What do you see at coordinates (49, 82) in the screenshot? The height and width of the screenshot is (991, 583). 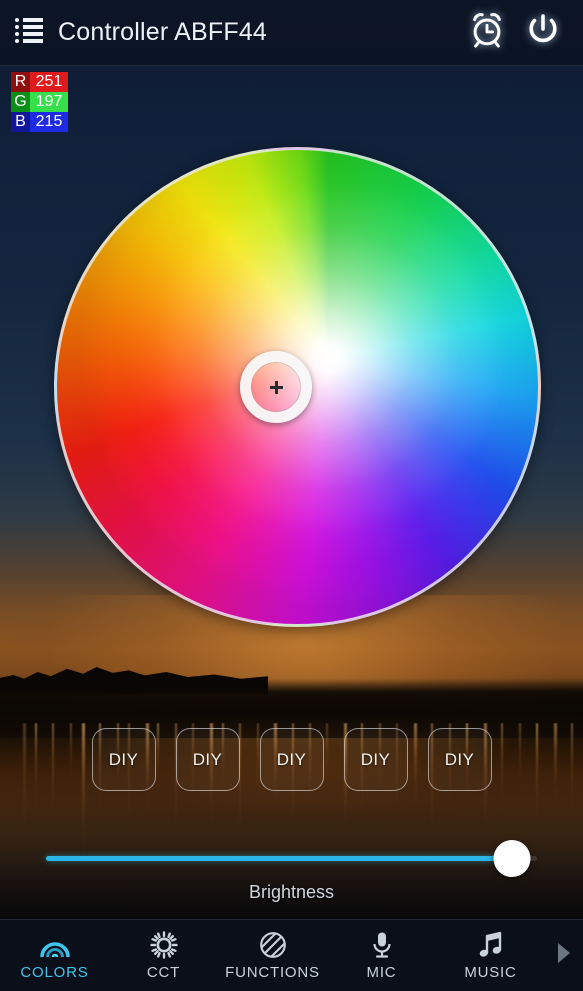 I see `rgb-value-red: 251` at bounding box center [49, 82].